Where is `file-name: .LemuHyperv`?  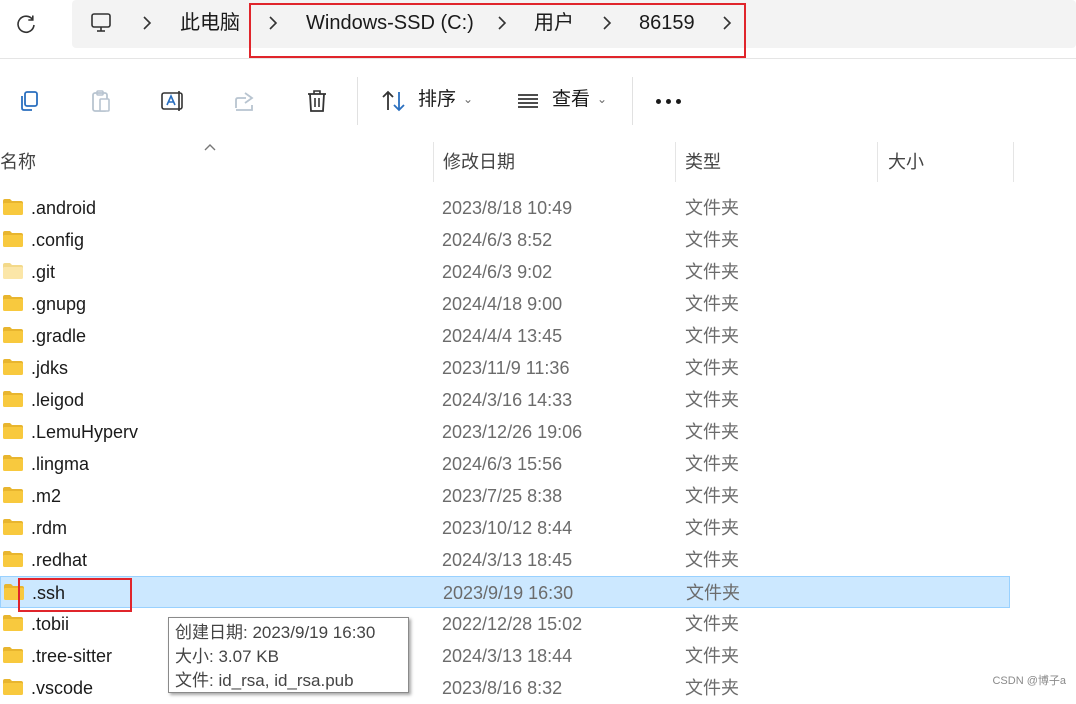
file-name: .LemuHyperv is located at coordinates (84, 432).